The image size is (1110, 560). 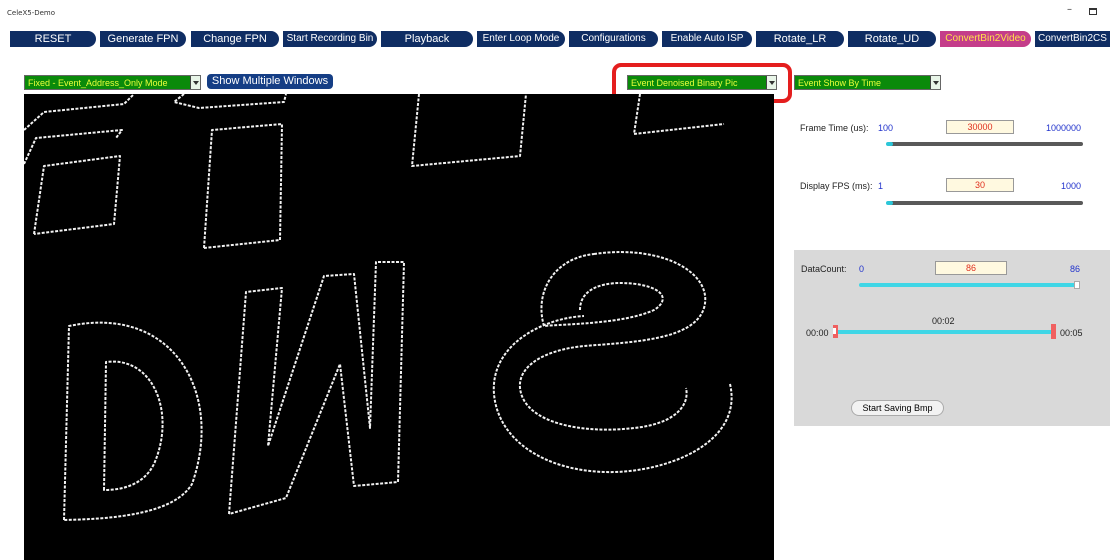 What do you see at coordinates (707, 39) in the screenshot?
I see `enable-auto-isp-button: Enable Auto ISP` at bounding box center [707, 39].